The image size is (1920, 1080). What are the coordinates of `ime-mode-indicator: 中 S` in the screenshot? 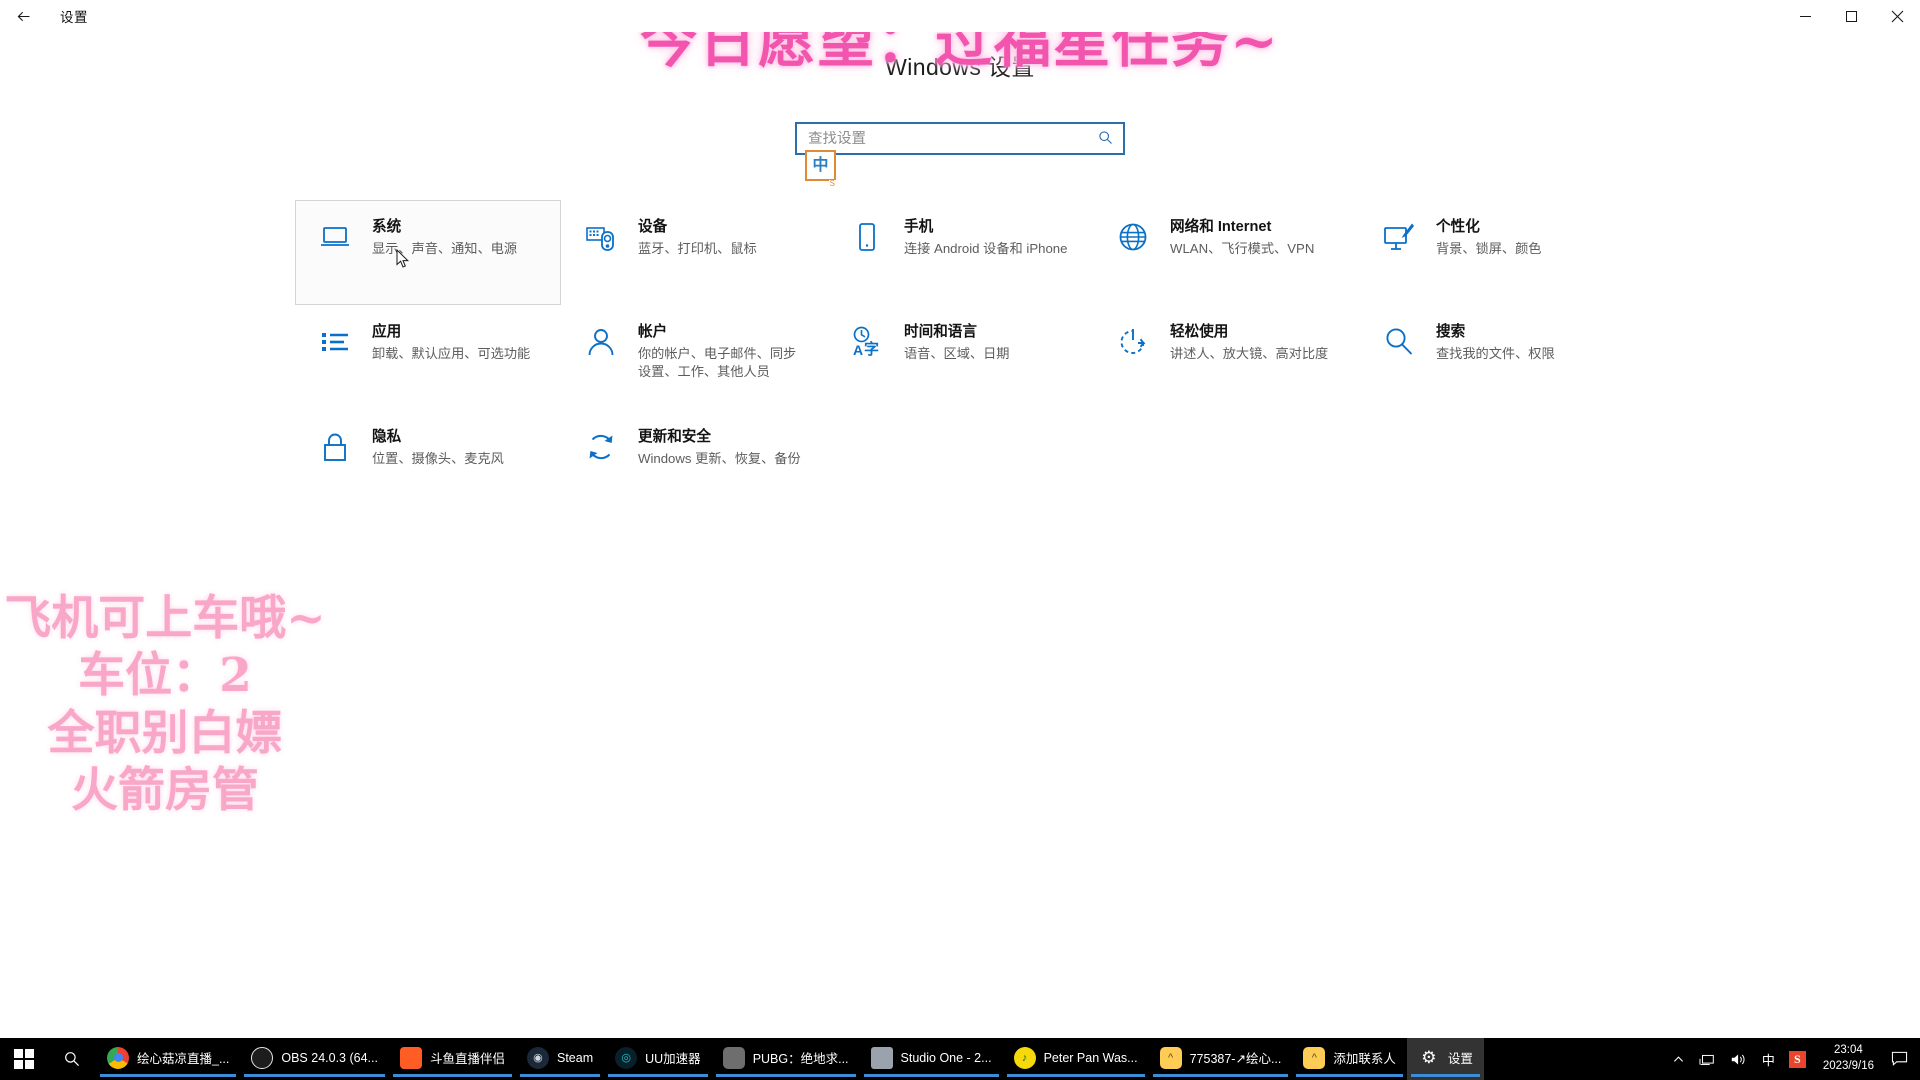 It's located at (820, 169).